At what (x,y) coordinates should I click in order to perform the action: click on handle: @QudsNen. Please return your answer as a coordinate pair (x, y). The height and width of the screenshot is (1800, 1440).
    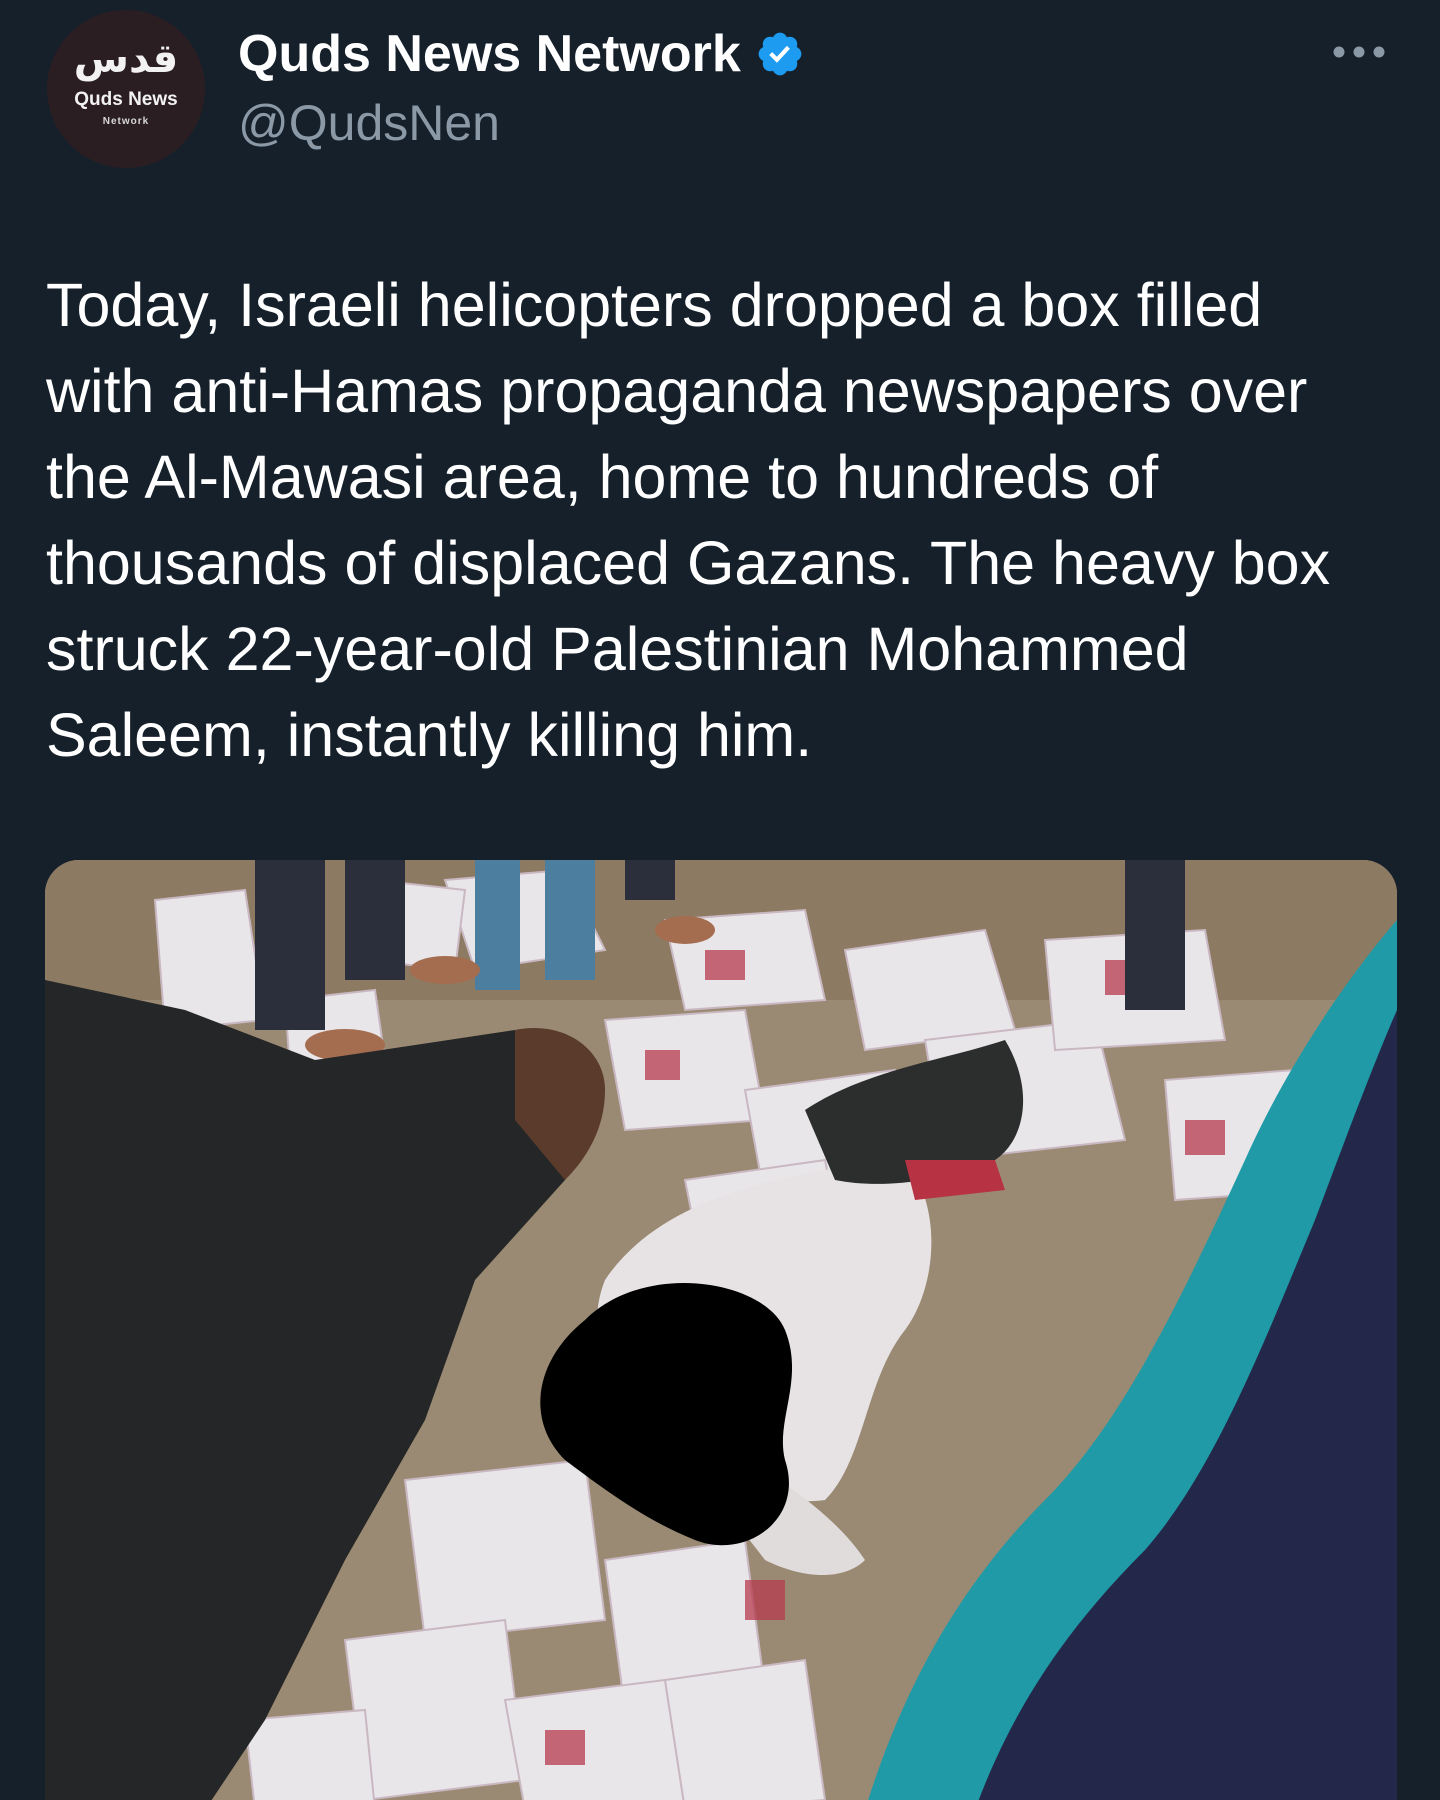
    Looking at the image, I should click on (521, 123).